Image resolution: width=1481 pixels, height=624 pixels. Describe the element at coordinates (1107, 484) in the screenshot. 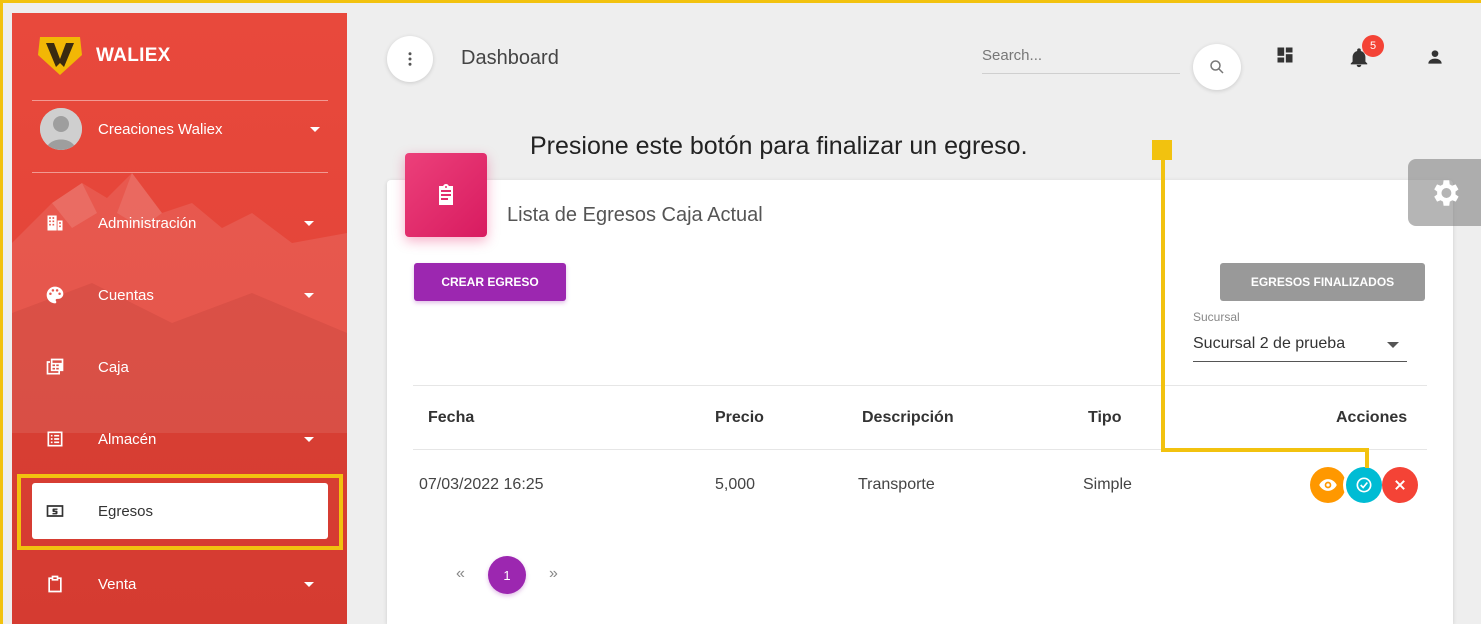

I see `cell-tipo: Simple` at that location.